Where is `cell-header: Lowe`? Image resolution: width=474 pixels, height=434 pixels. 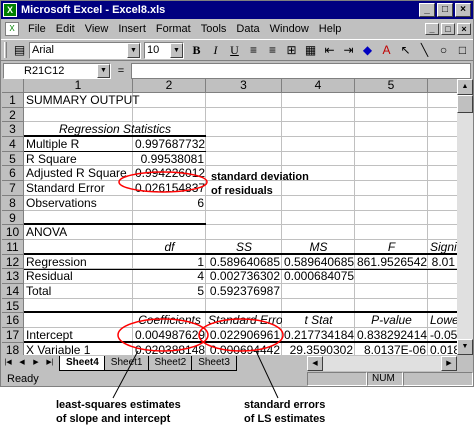 cell-header: Lowe is located at coordinates (442, 320).